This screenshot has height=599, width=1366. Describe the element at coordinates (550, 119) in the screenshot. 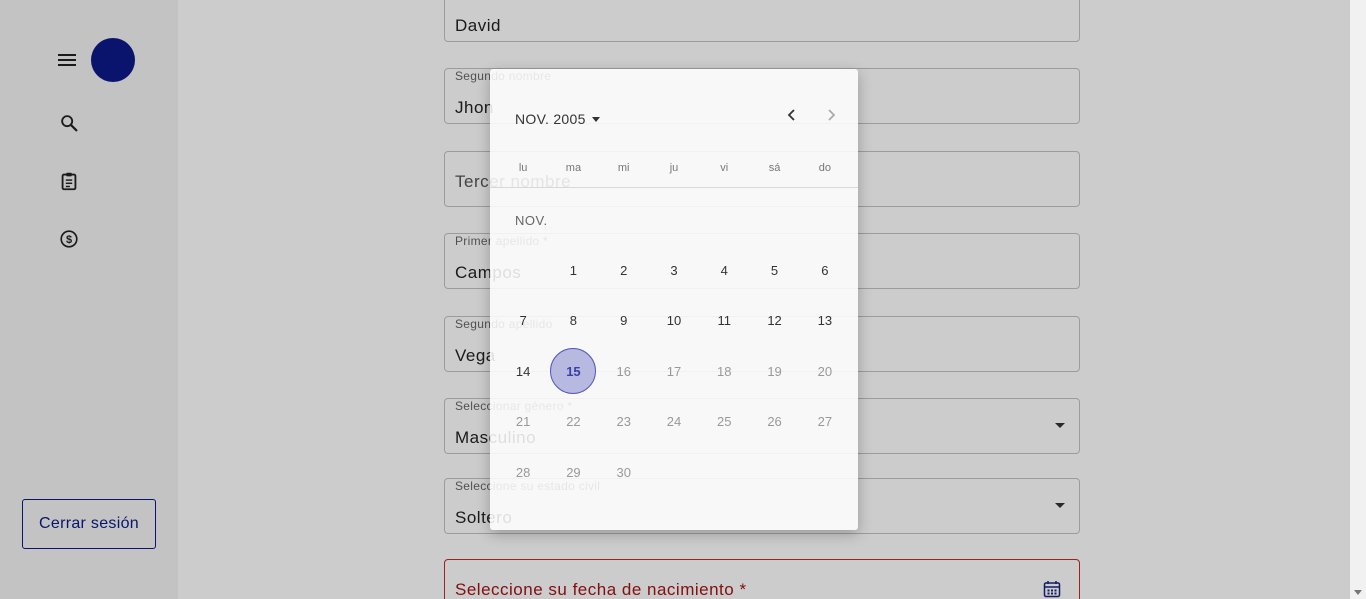

I see `period-label: NOV. 2005` at that location.